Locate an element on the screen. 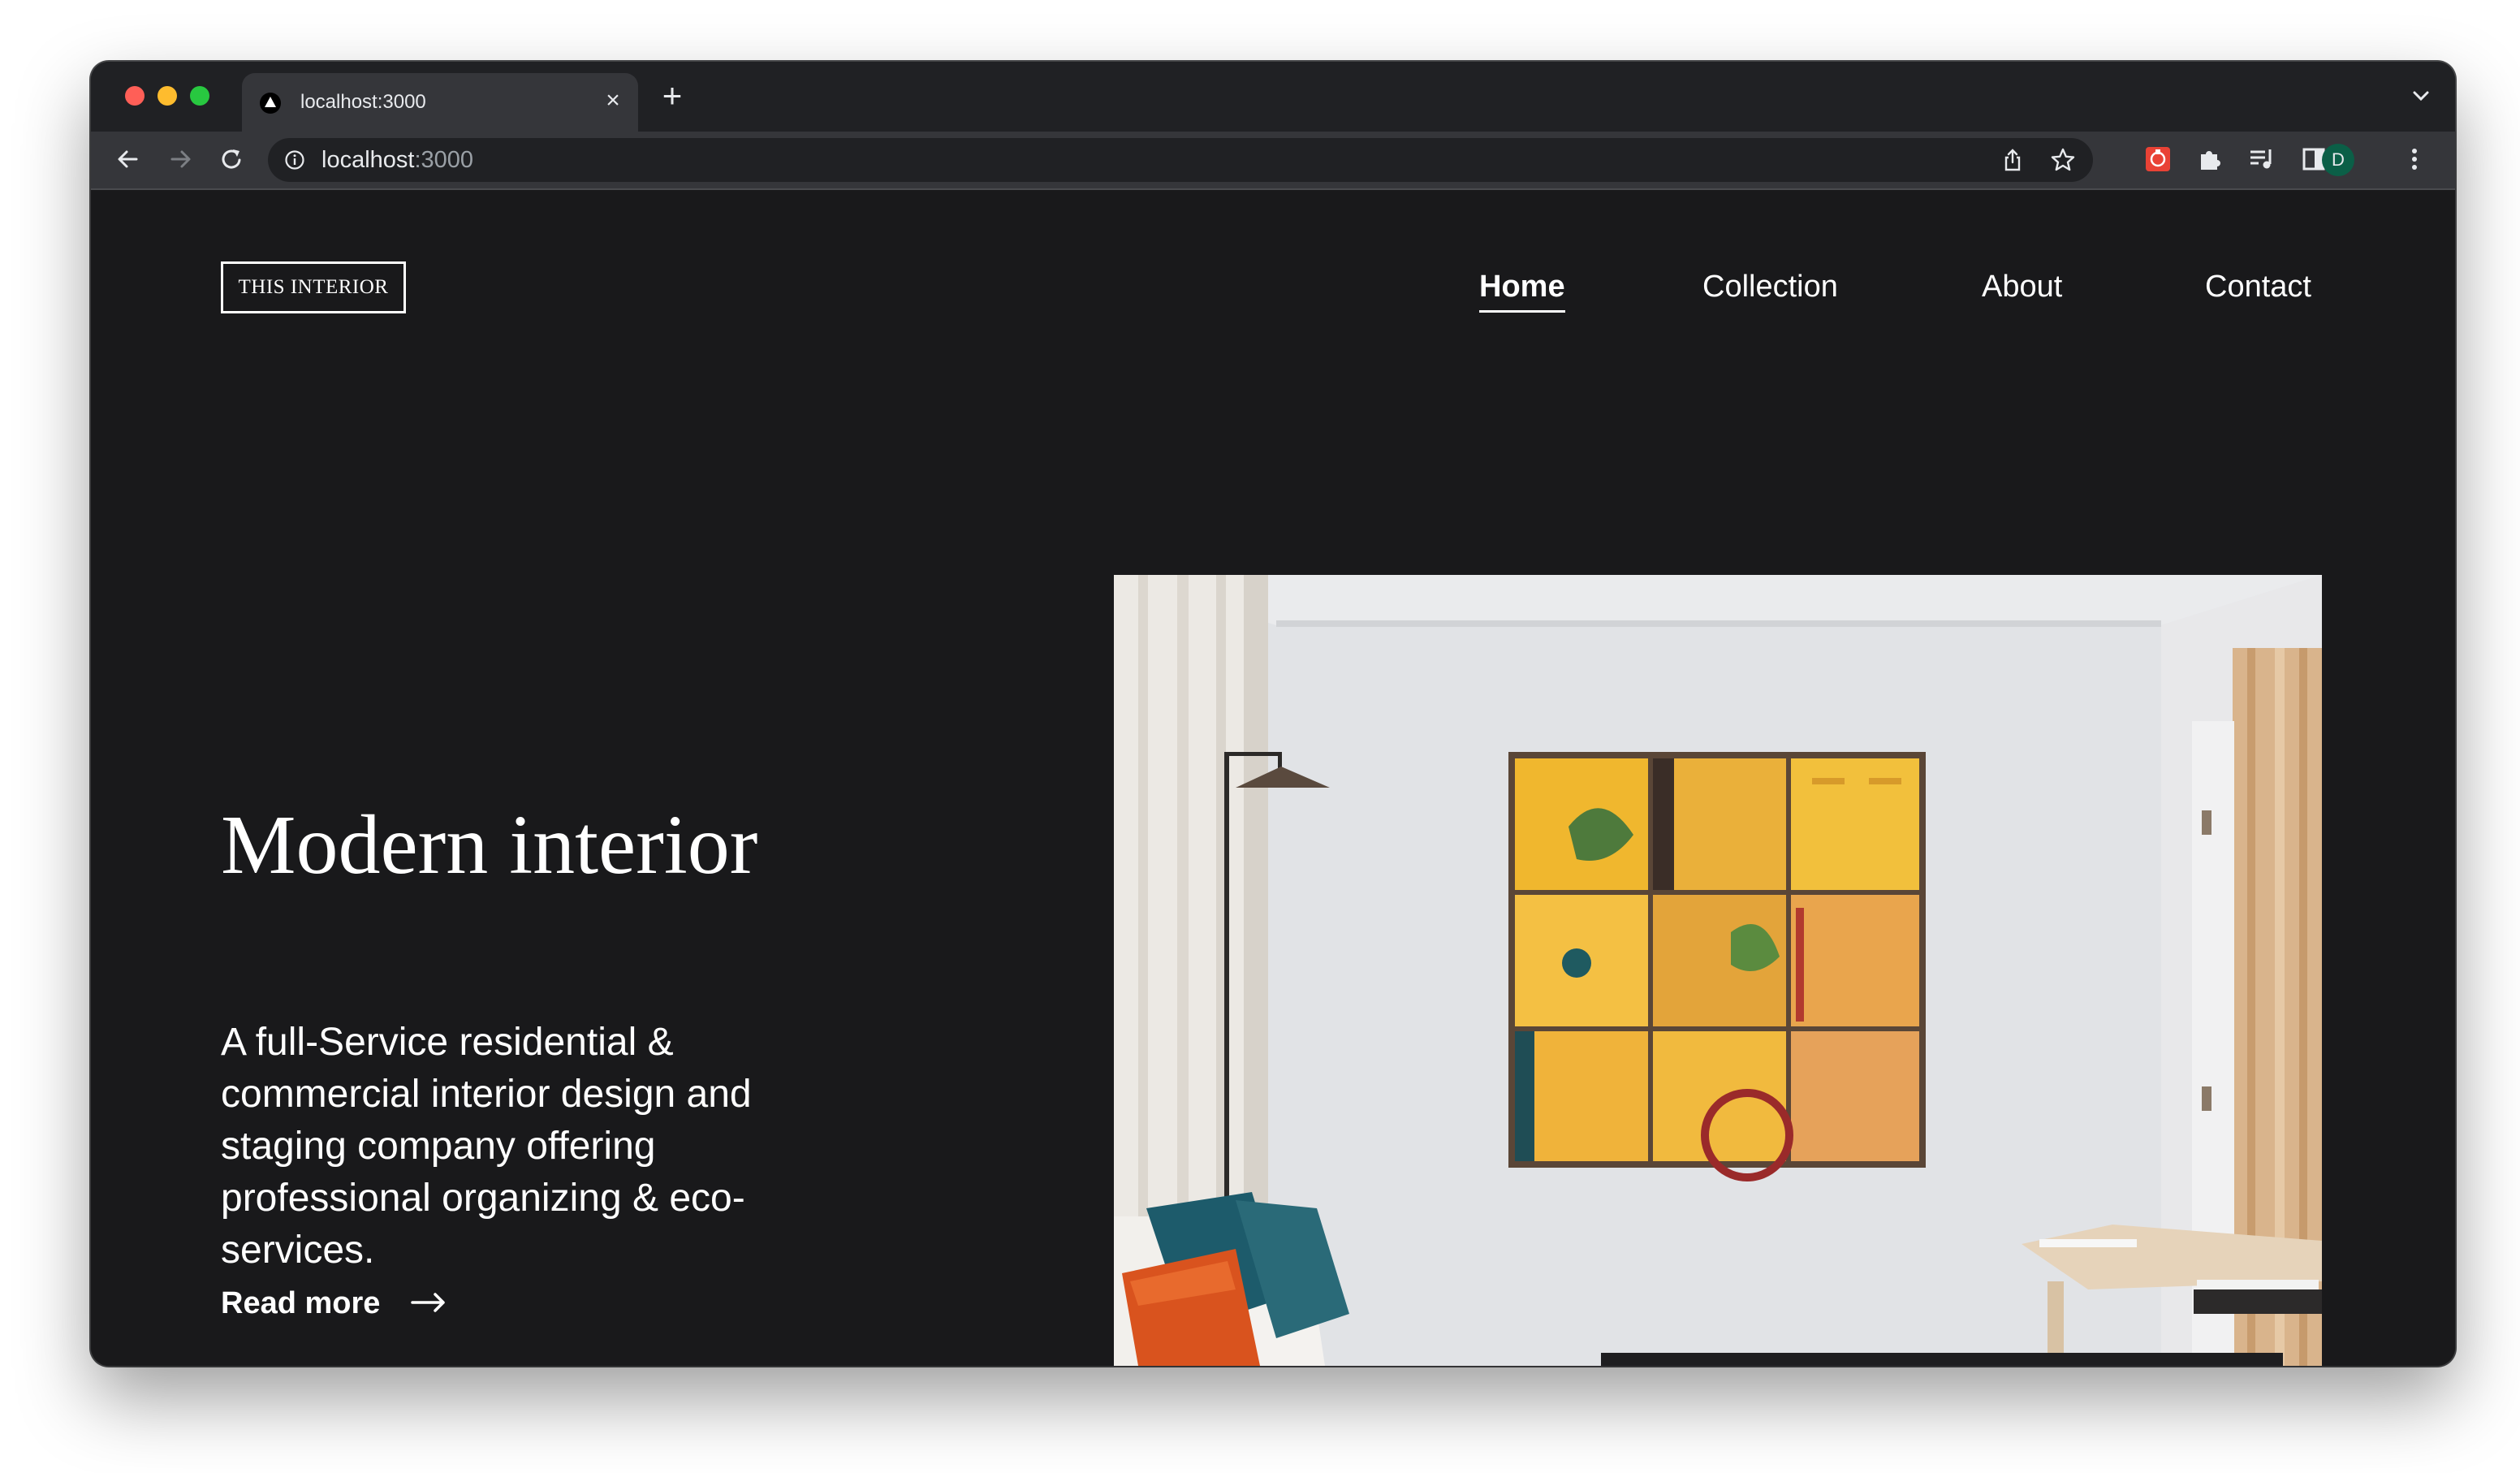 The image size is (2520, 1473). nav-link-about: About is located at coordinates (2022, 287).